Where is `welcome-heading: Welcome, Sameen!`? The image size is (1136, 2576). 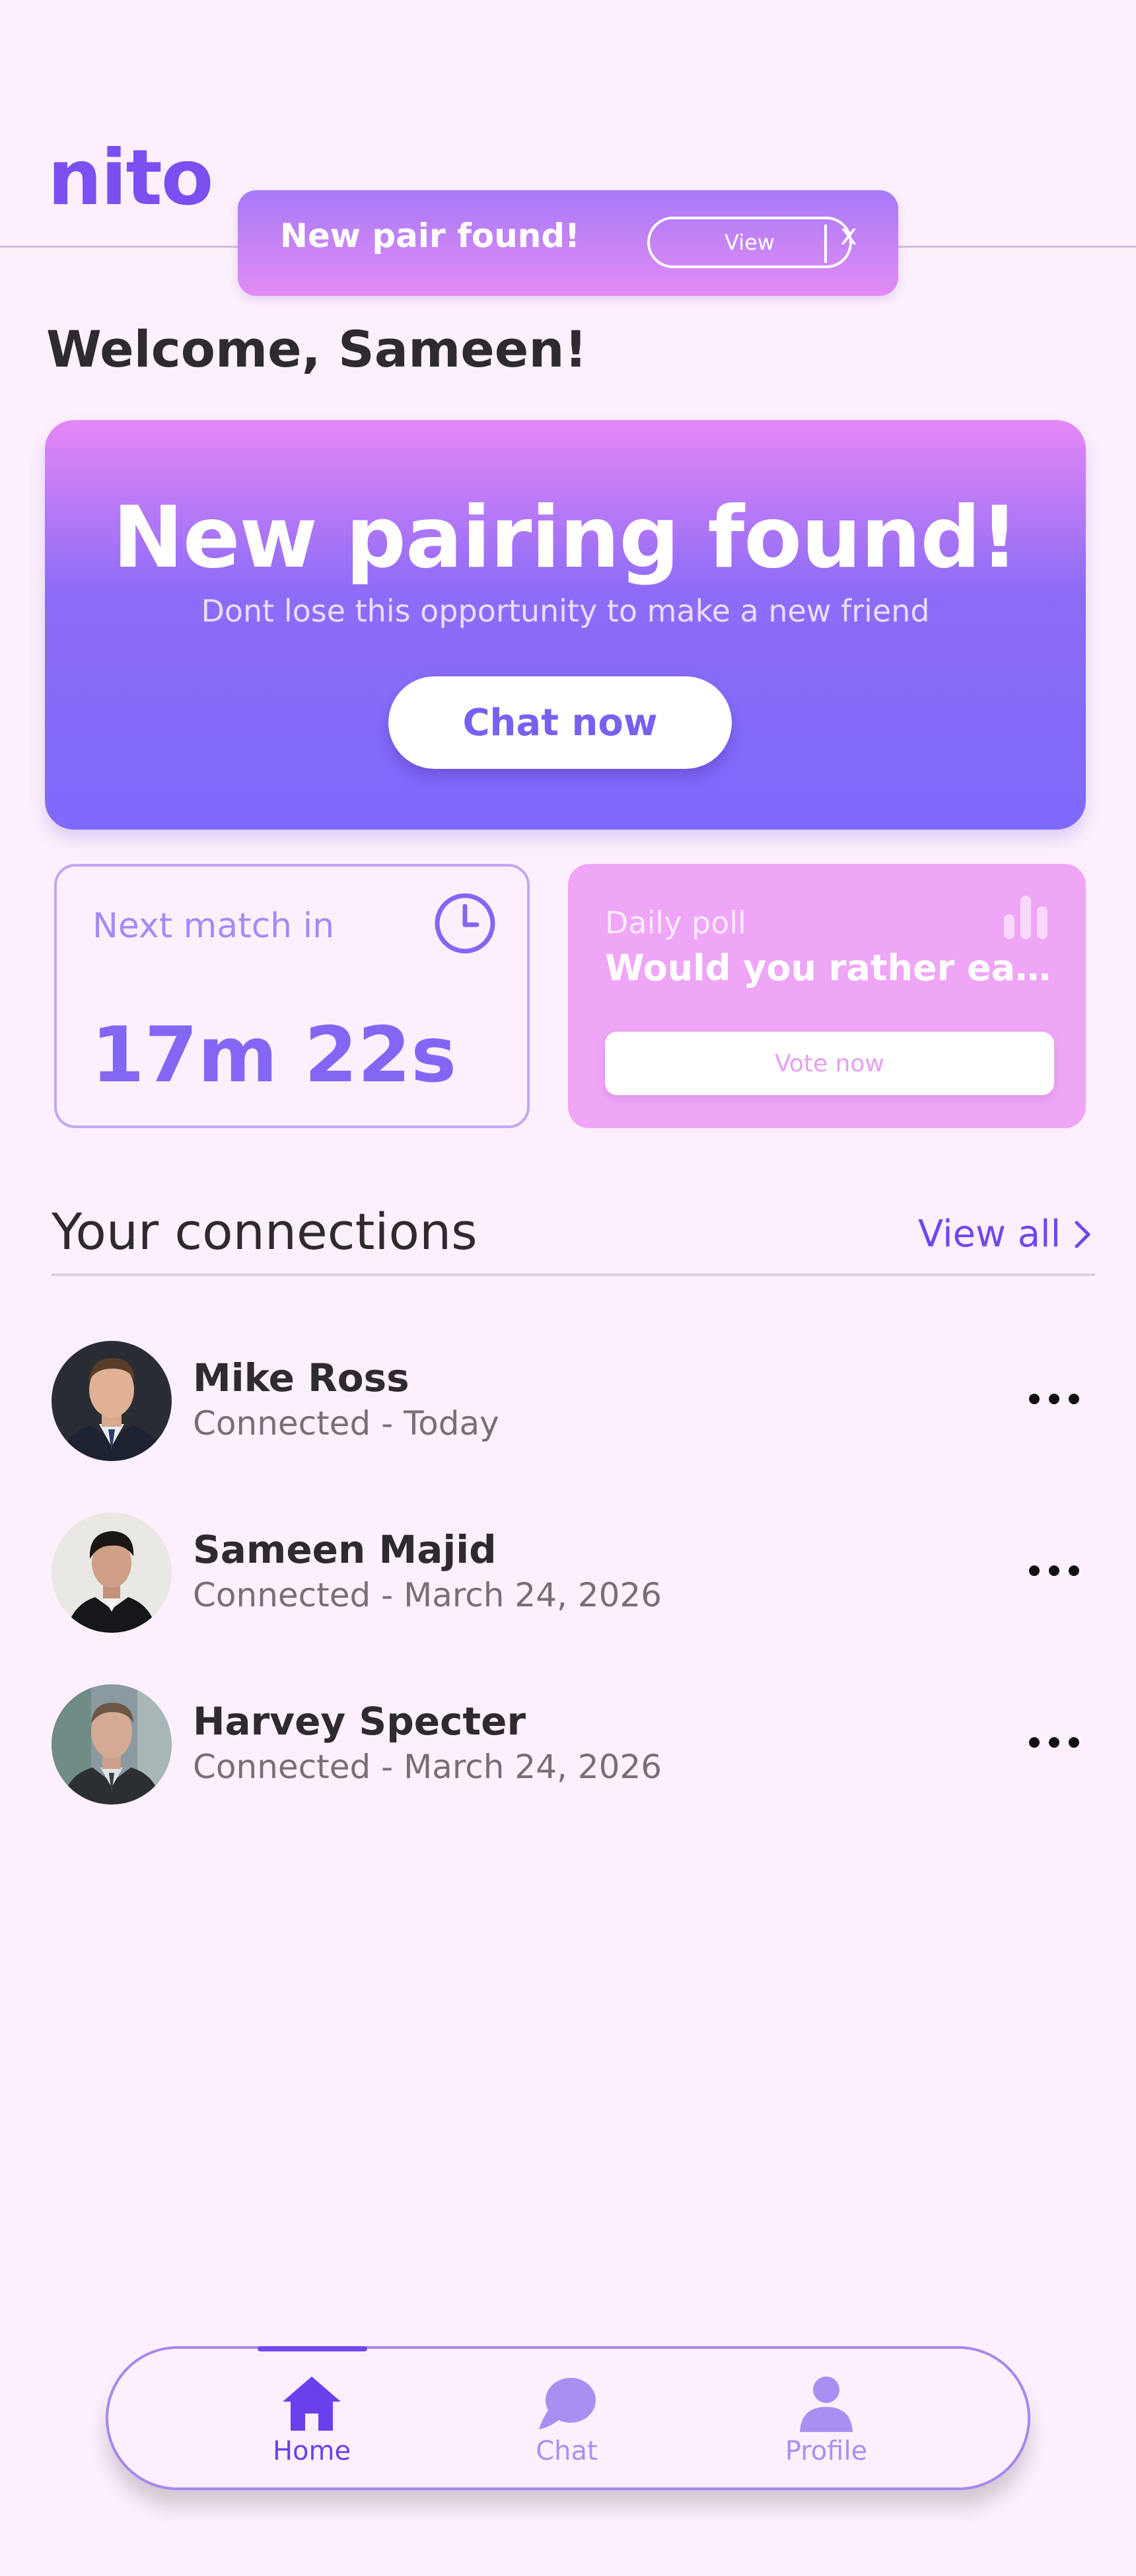
welcome-heading: Welcome, Sameen! is located at coordinates (317, 349).